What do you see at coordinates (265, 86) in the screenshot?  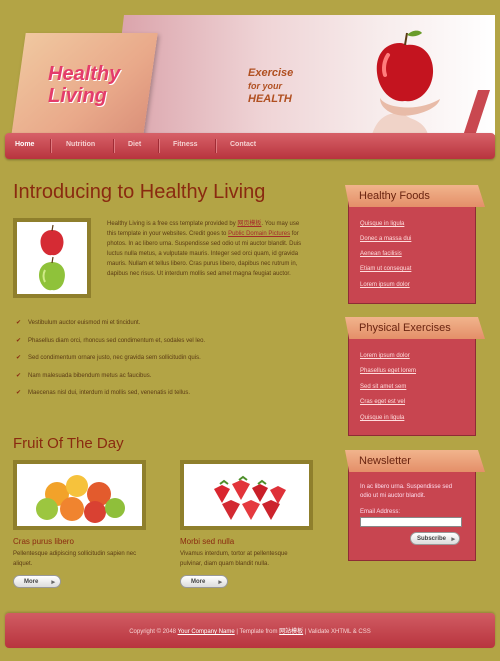 I see `tagline-line2: for your` at bounding box center [265, 86].